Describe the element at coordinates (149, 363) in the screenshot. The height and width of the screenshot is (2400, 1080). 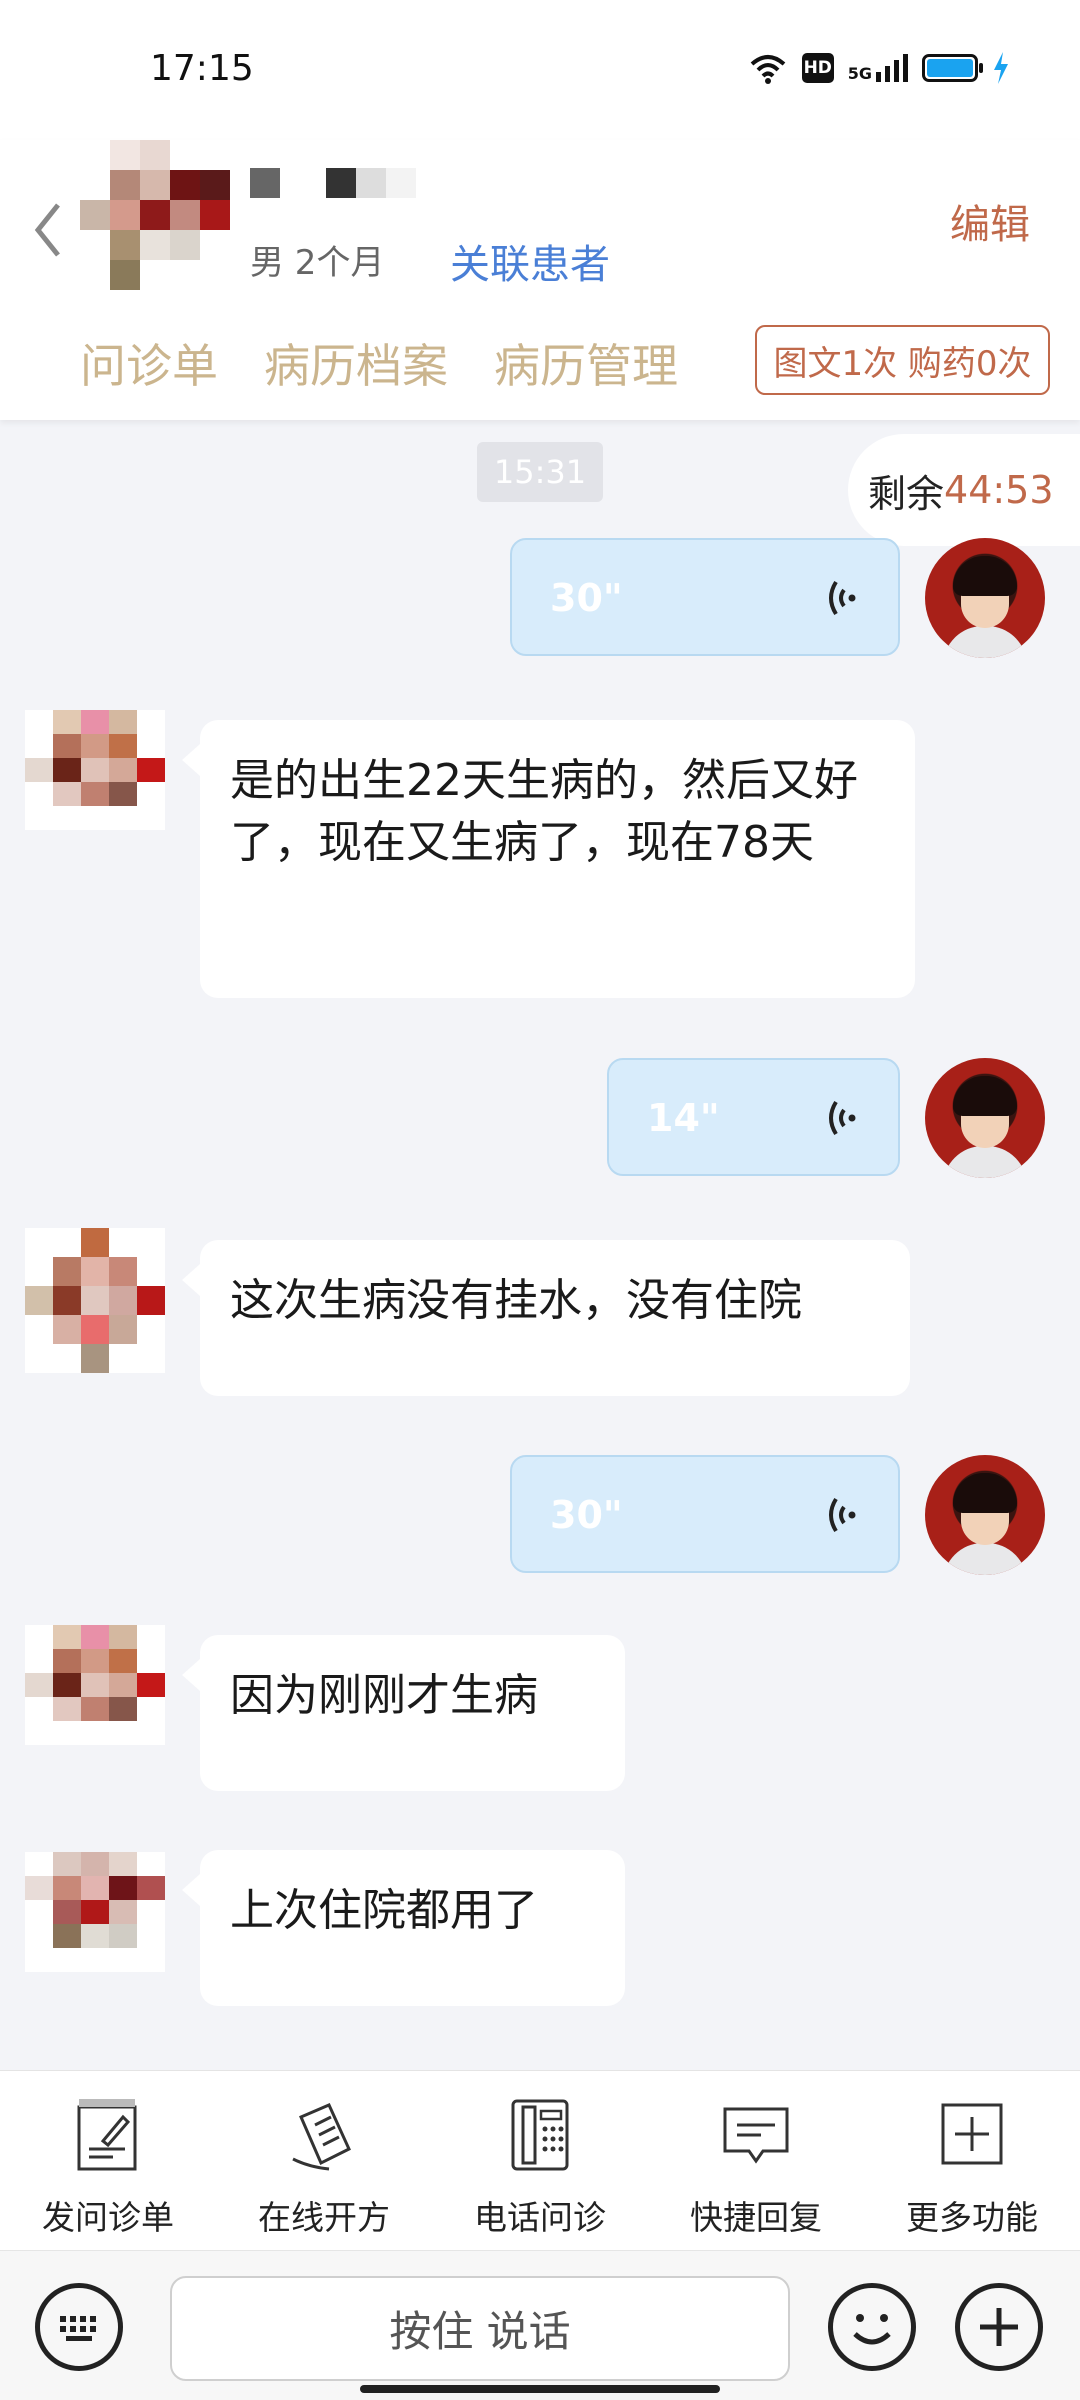
I see `tab-consultation-form: 问诊单` at that location.